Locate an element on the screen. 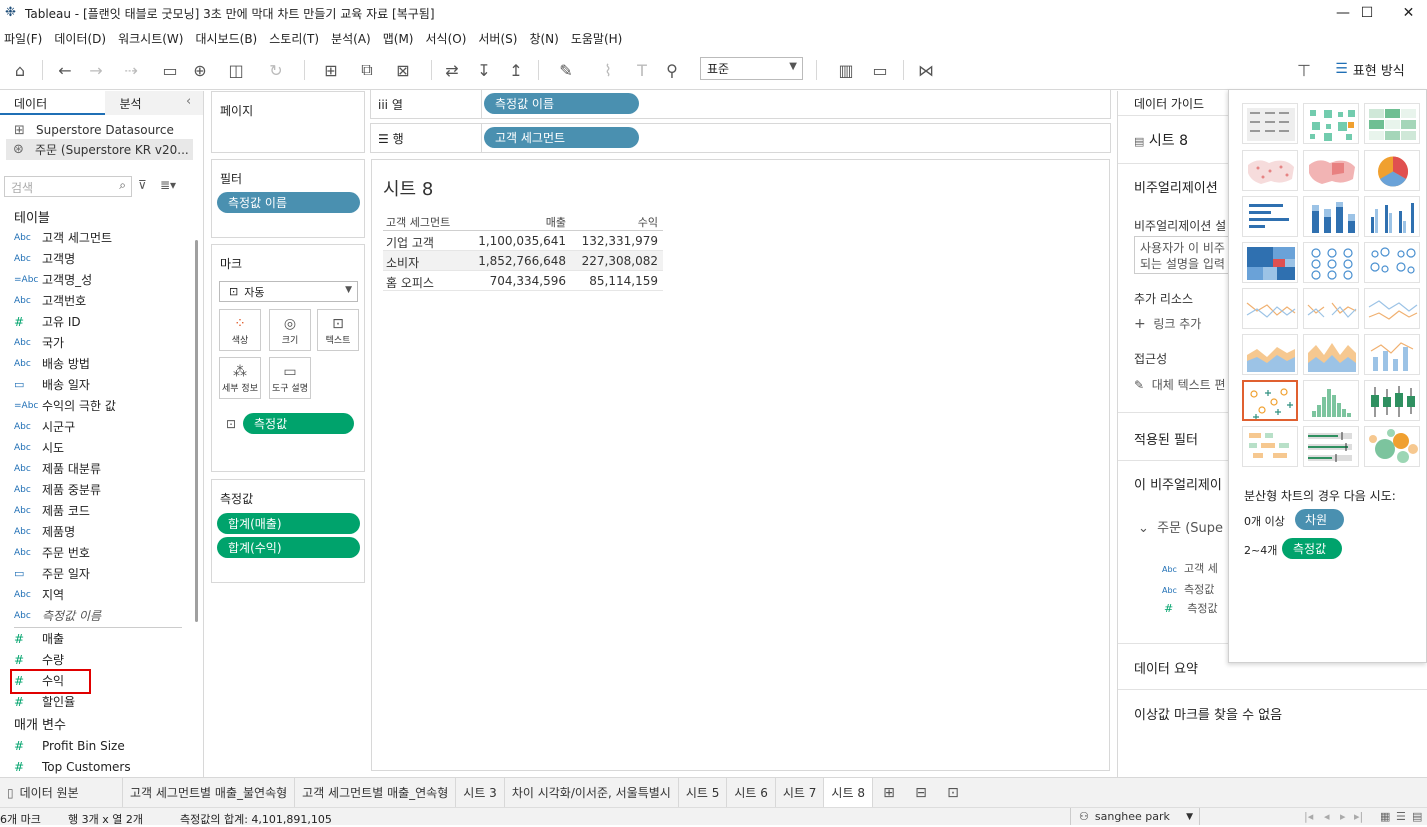 The width and height of the screenshot is (1427, 827). swap-rows-columns-icon: ⇄ is located at coordinates (452, 70).